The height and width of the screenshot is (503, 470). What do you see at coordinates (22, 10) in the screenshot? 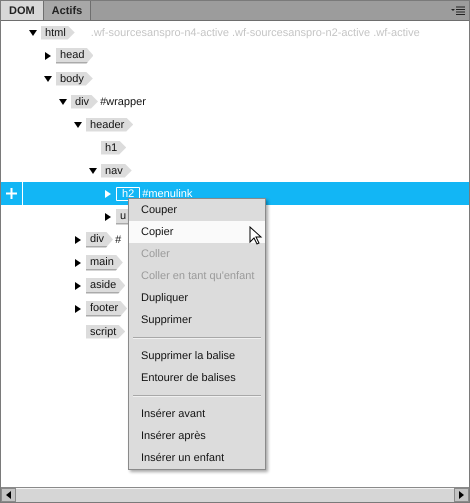
I see `panel-tab: DOM` at bounding box center [22, 10].